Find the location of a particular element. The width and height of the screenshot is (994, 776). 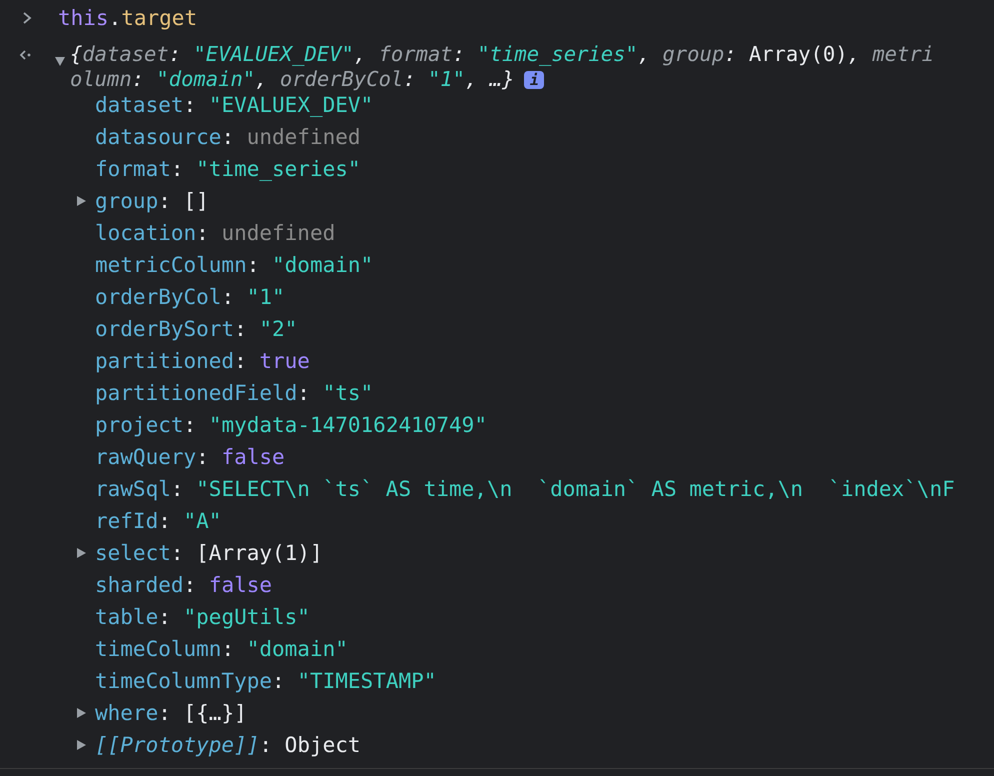

property-entry: project: "mydata-1470162410749" is located at coordinates (291, 425).